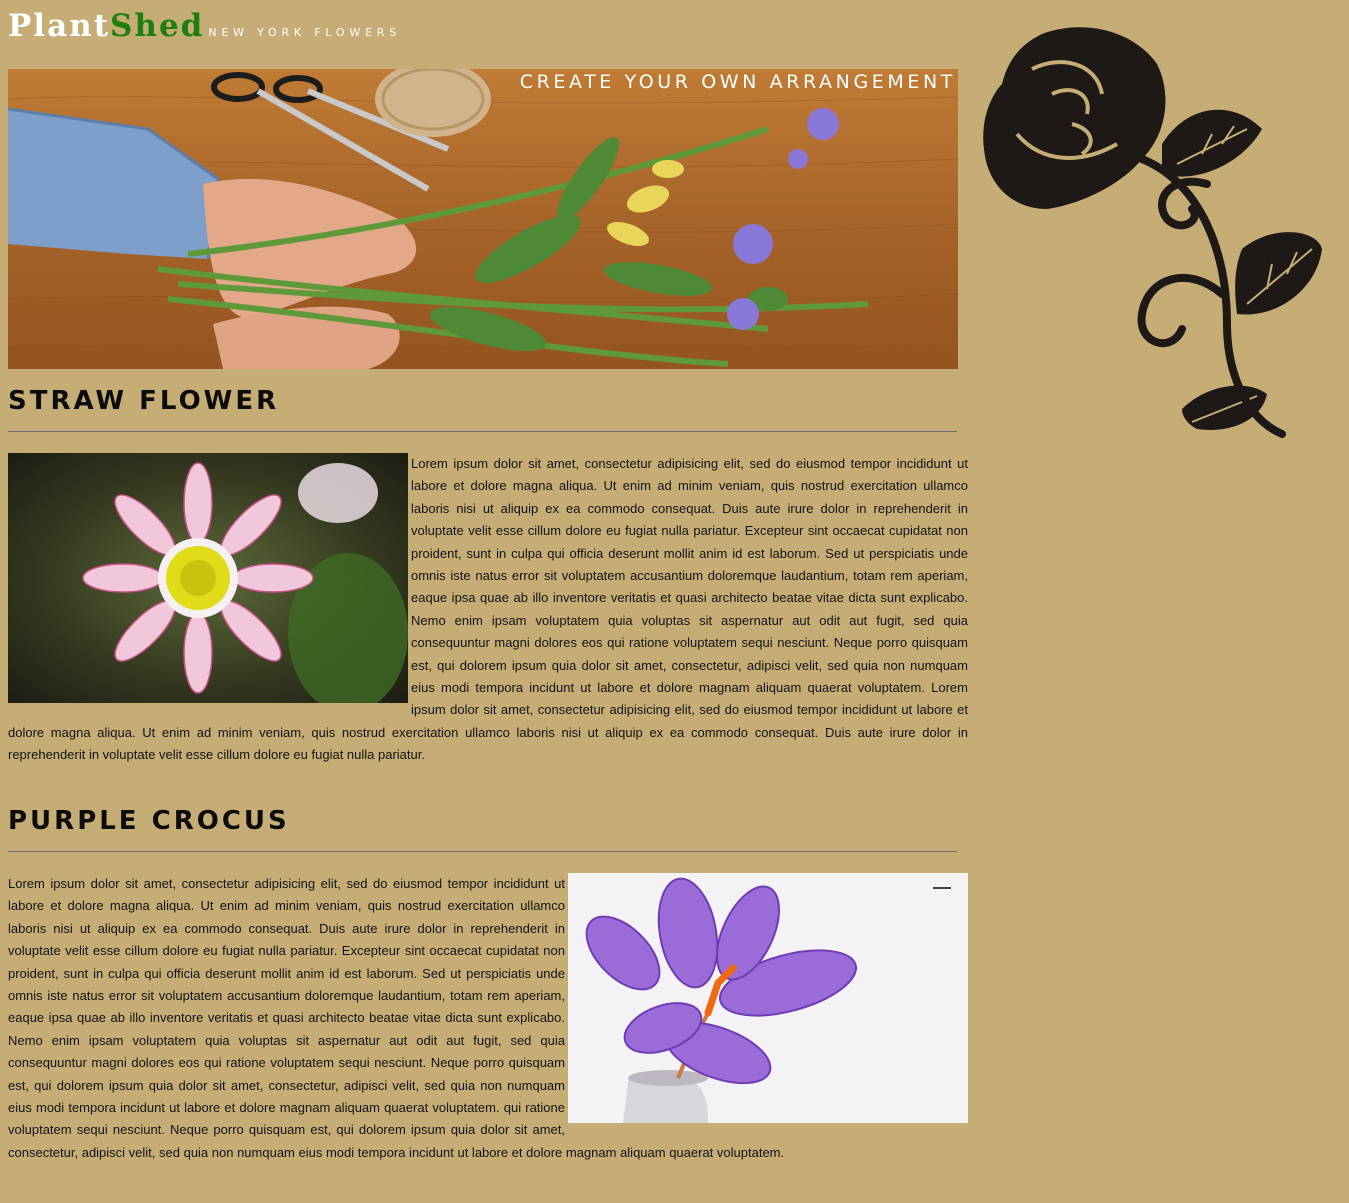 The width and height of the screenshot is (1349, 1203). I want to click on tagline: NEW YORK FLOWERS, so click(305, 32).